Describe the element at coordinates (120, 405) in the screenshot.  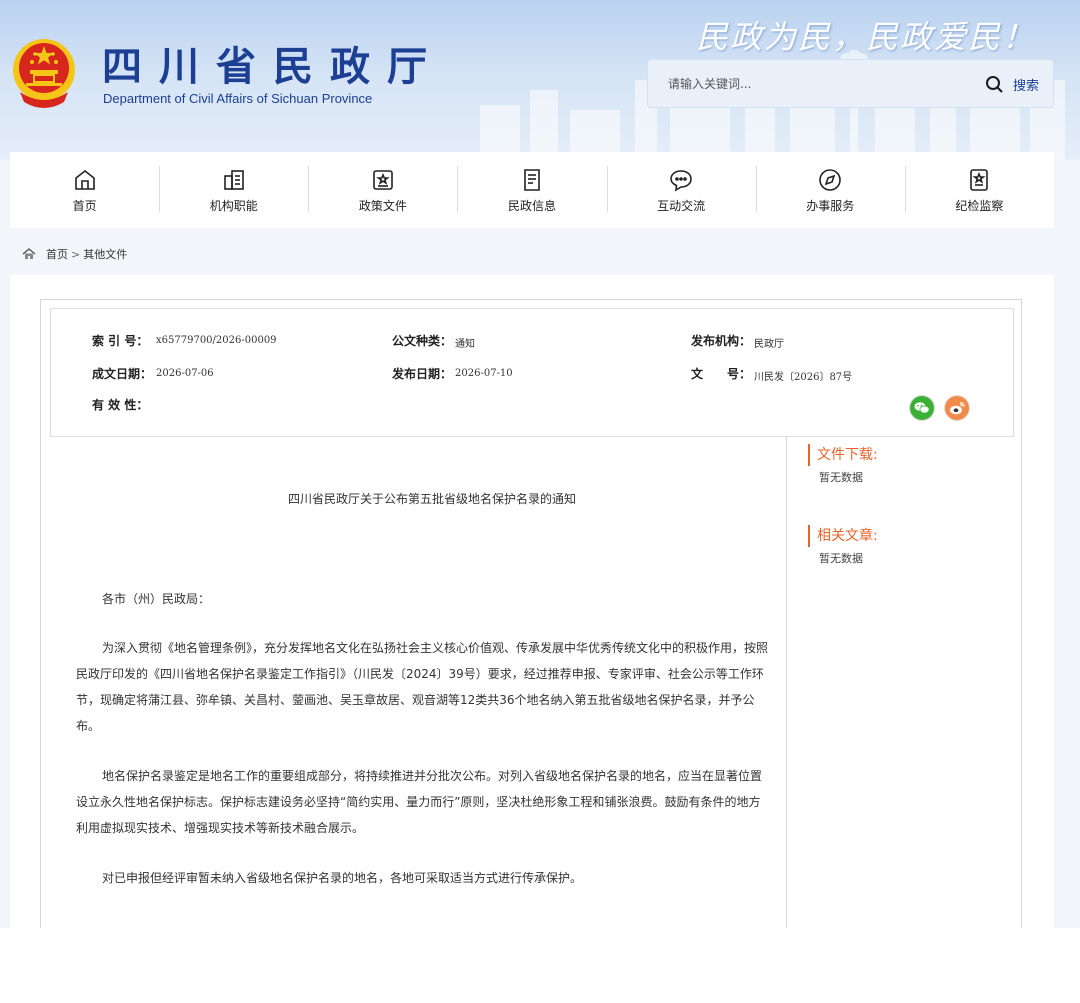
I see `meta-validity-label: 有 效 性：` at that location.